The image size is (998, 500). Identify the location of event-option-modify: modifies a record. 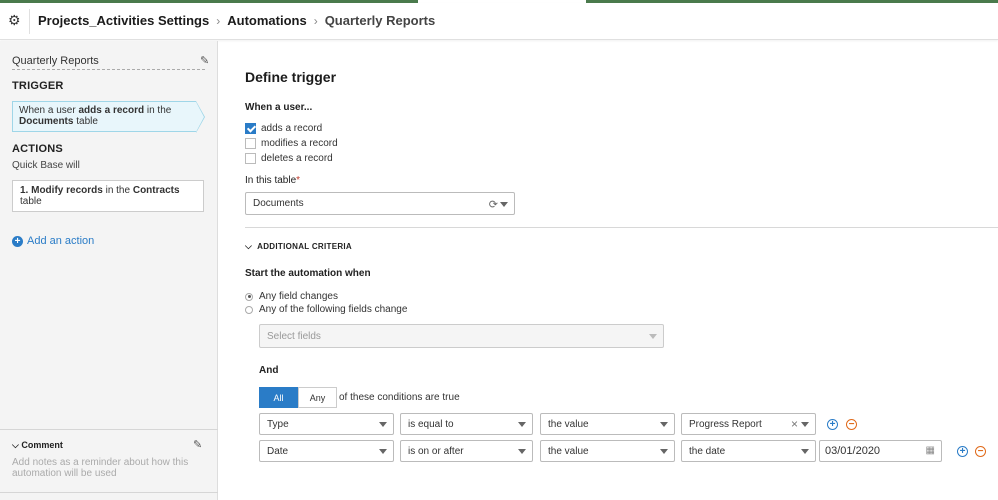
(291, 143).